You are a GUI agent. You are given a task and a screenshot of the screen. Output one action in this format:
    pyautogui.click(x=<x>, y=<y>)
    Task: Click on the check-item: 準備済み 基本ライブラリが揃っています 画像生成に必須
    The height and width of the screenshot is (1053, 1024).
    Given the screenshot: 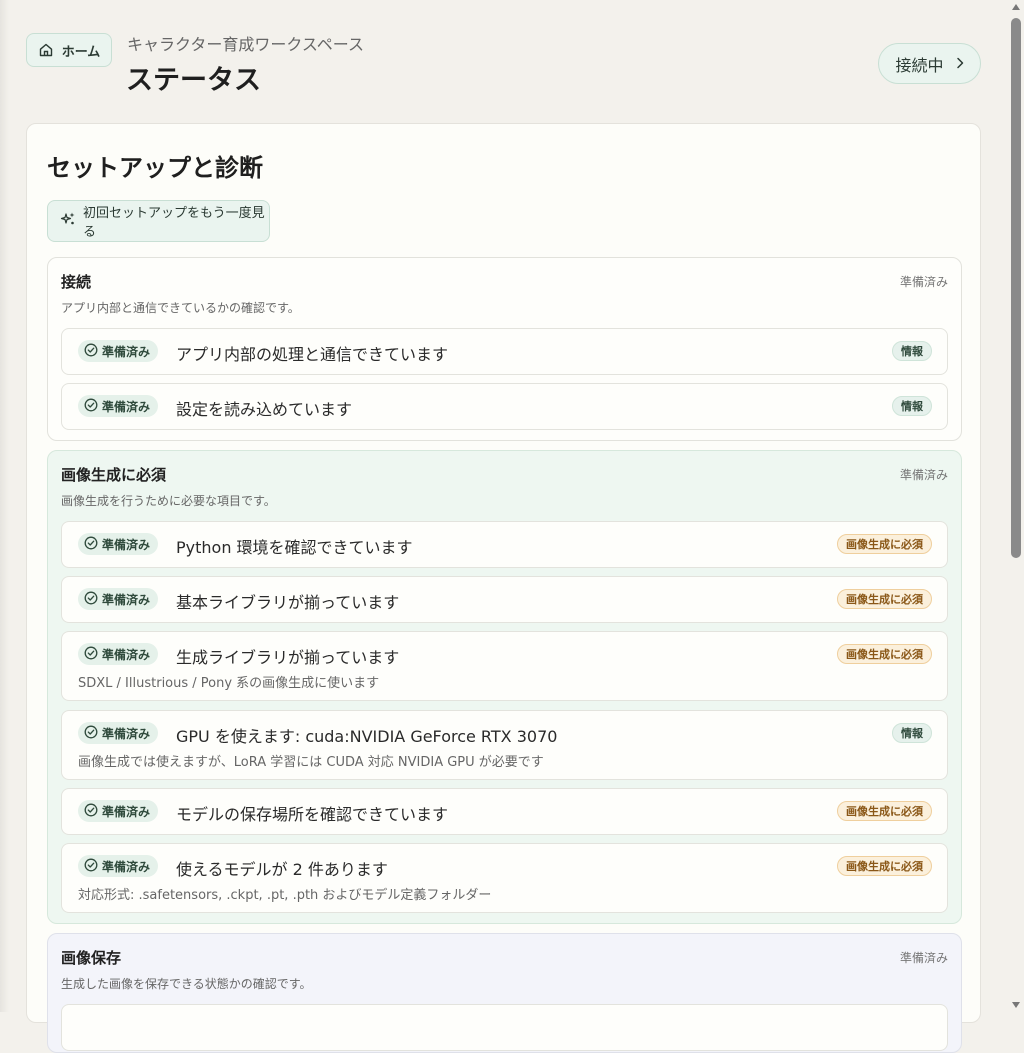 What is the action you would take?
    pyautogui.click(x=504, y=599)
    